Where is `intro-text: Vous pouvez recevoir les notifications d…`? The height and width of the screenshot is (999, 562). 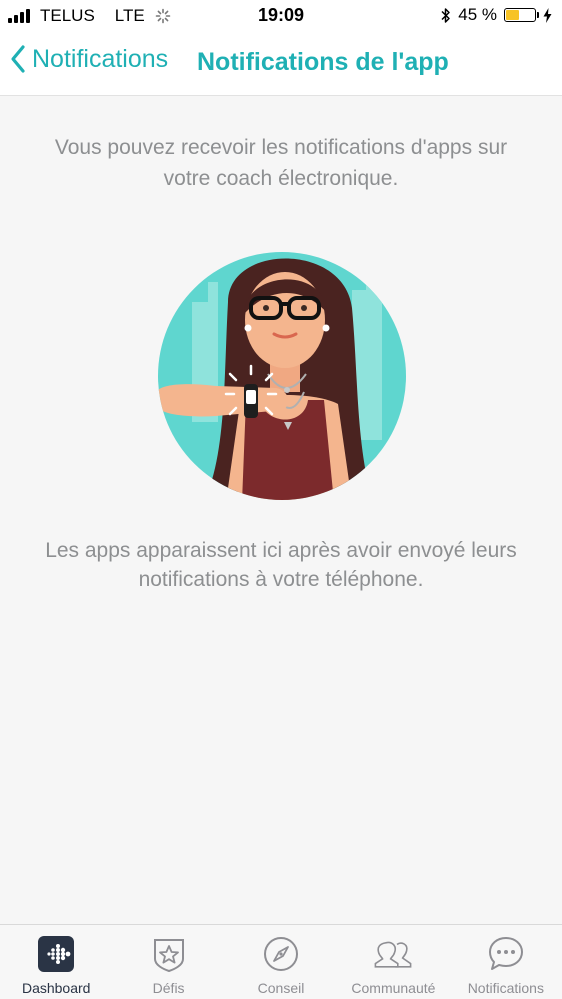
intro-text: Vous pouvez recevoir les notifications d… is located at coordinates (281, 163).